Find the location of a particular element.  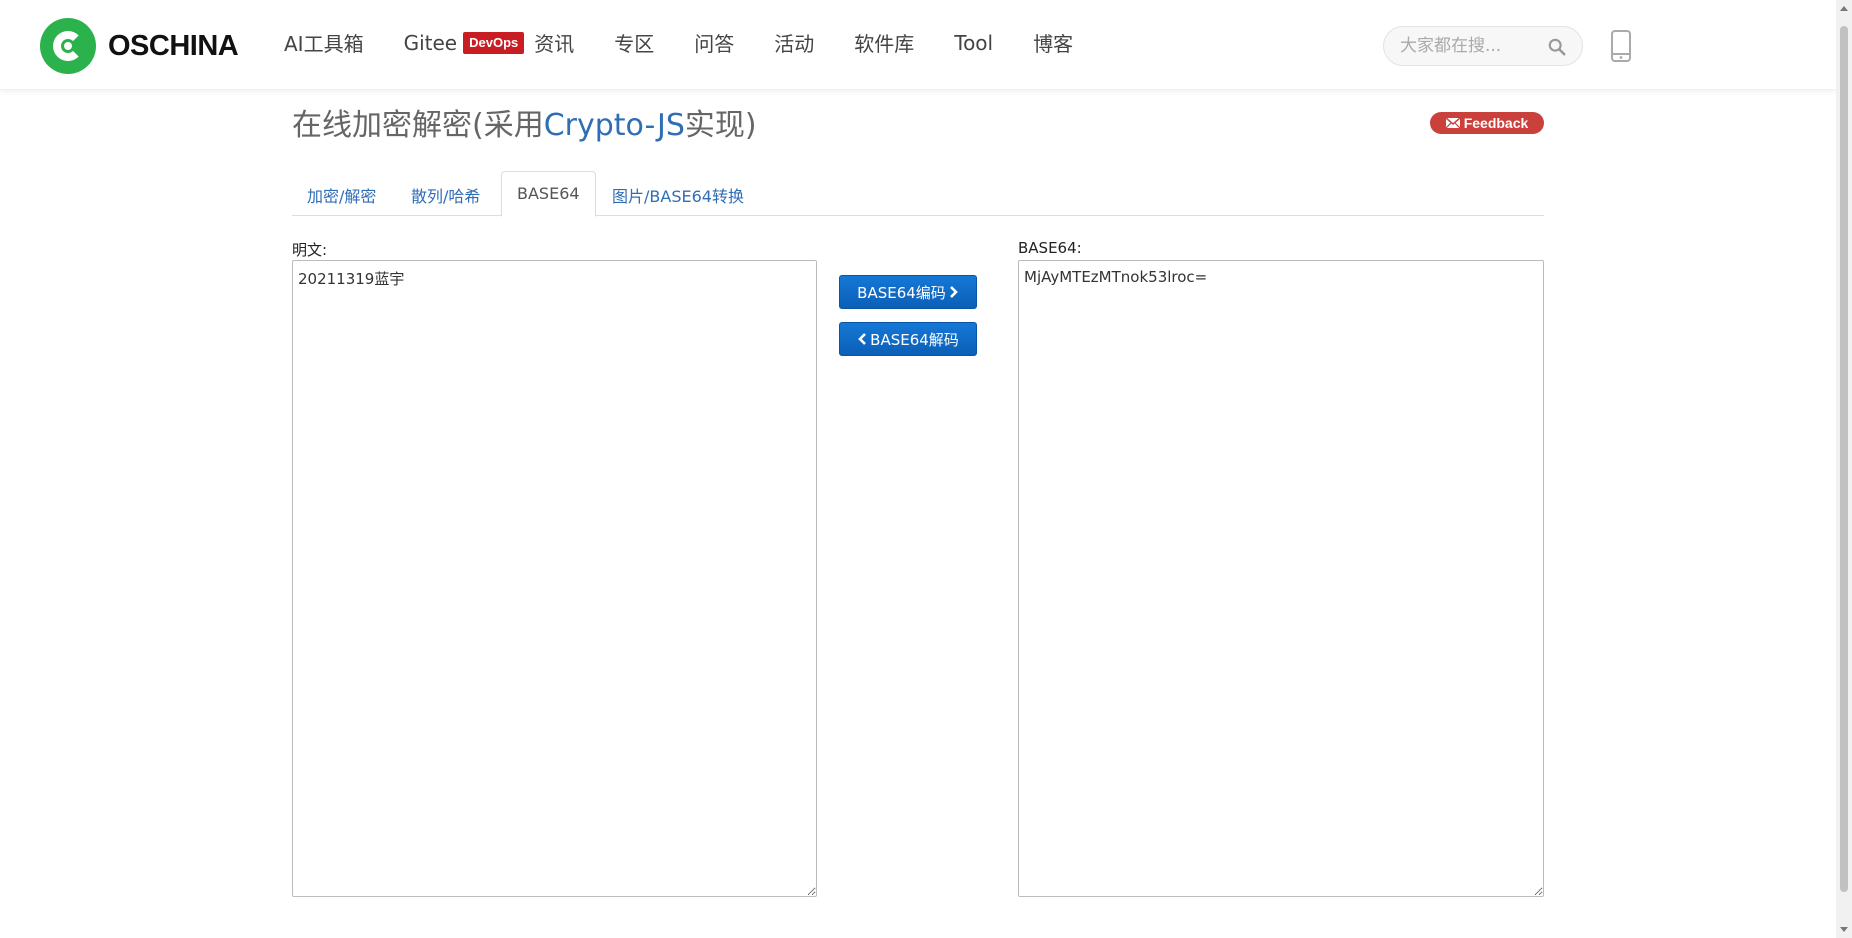

nav-item-news: 资讯 is located at coordinates (554, 42).